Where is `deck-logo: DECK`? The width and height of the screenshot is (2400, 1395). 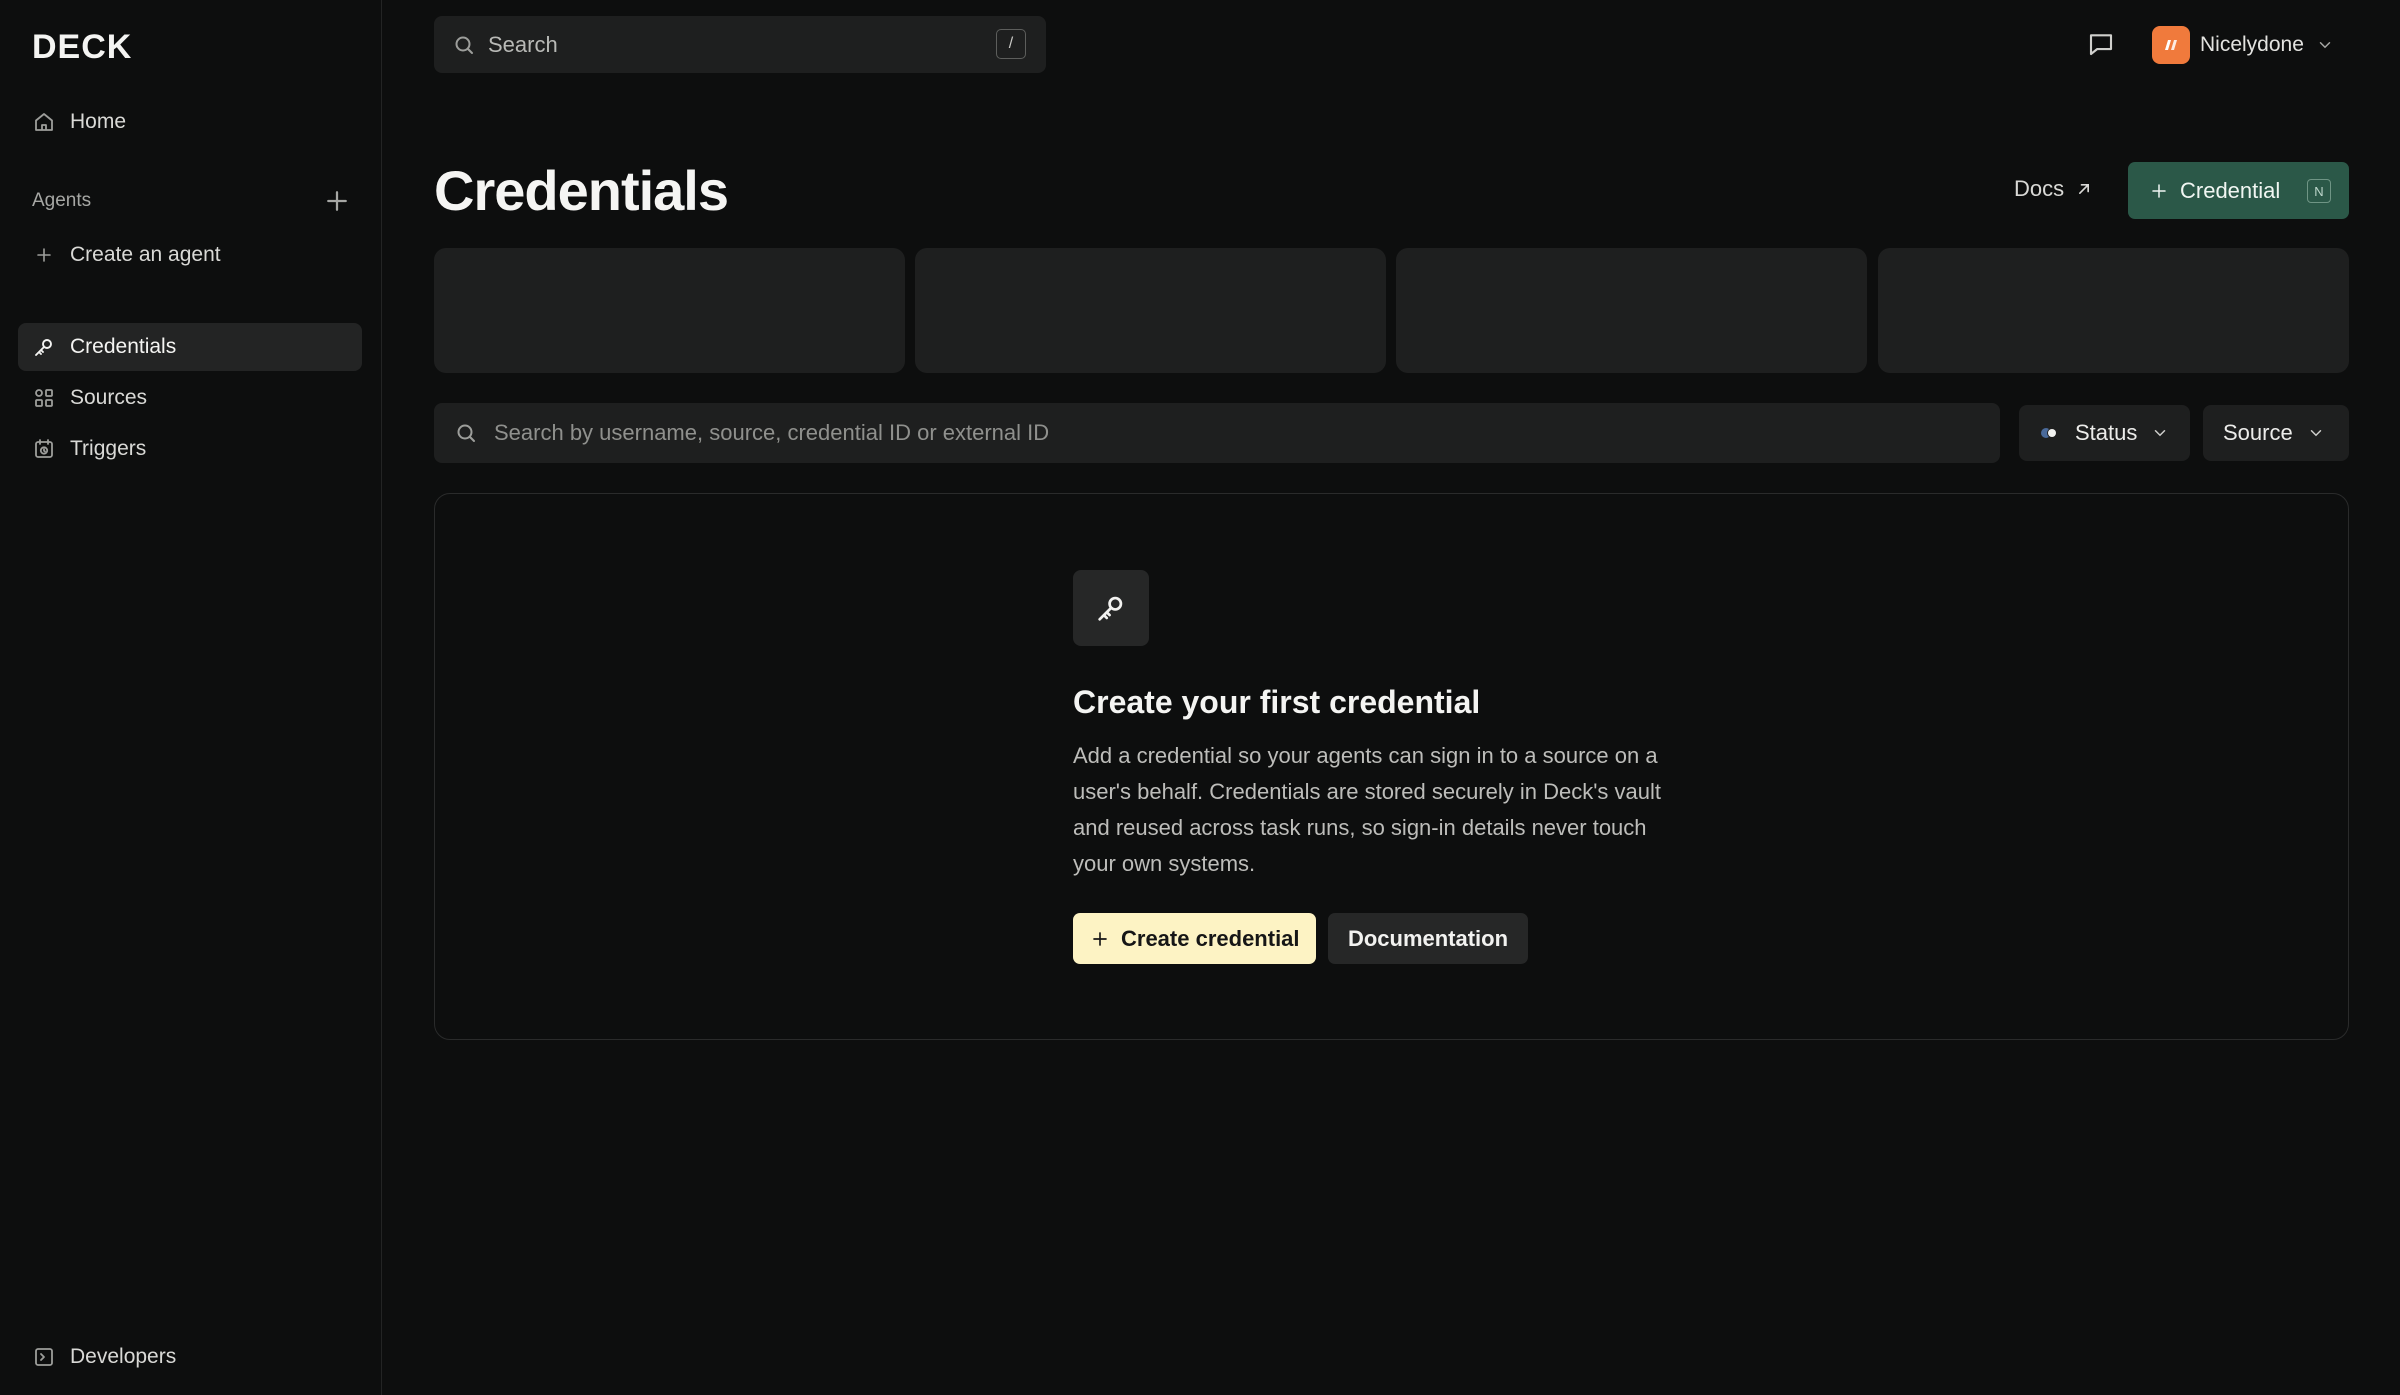 deck-logo: DECK is located at coordinates (82, 47).